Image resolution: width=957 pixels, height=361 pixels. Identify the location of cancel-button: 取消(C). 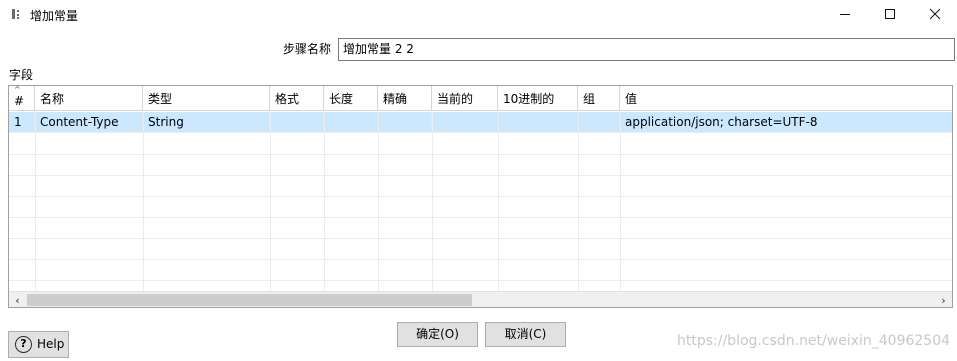
(525, 334).